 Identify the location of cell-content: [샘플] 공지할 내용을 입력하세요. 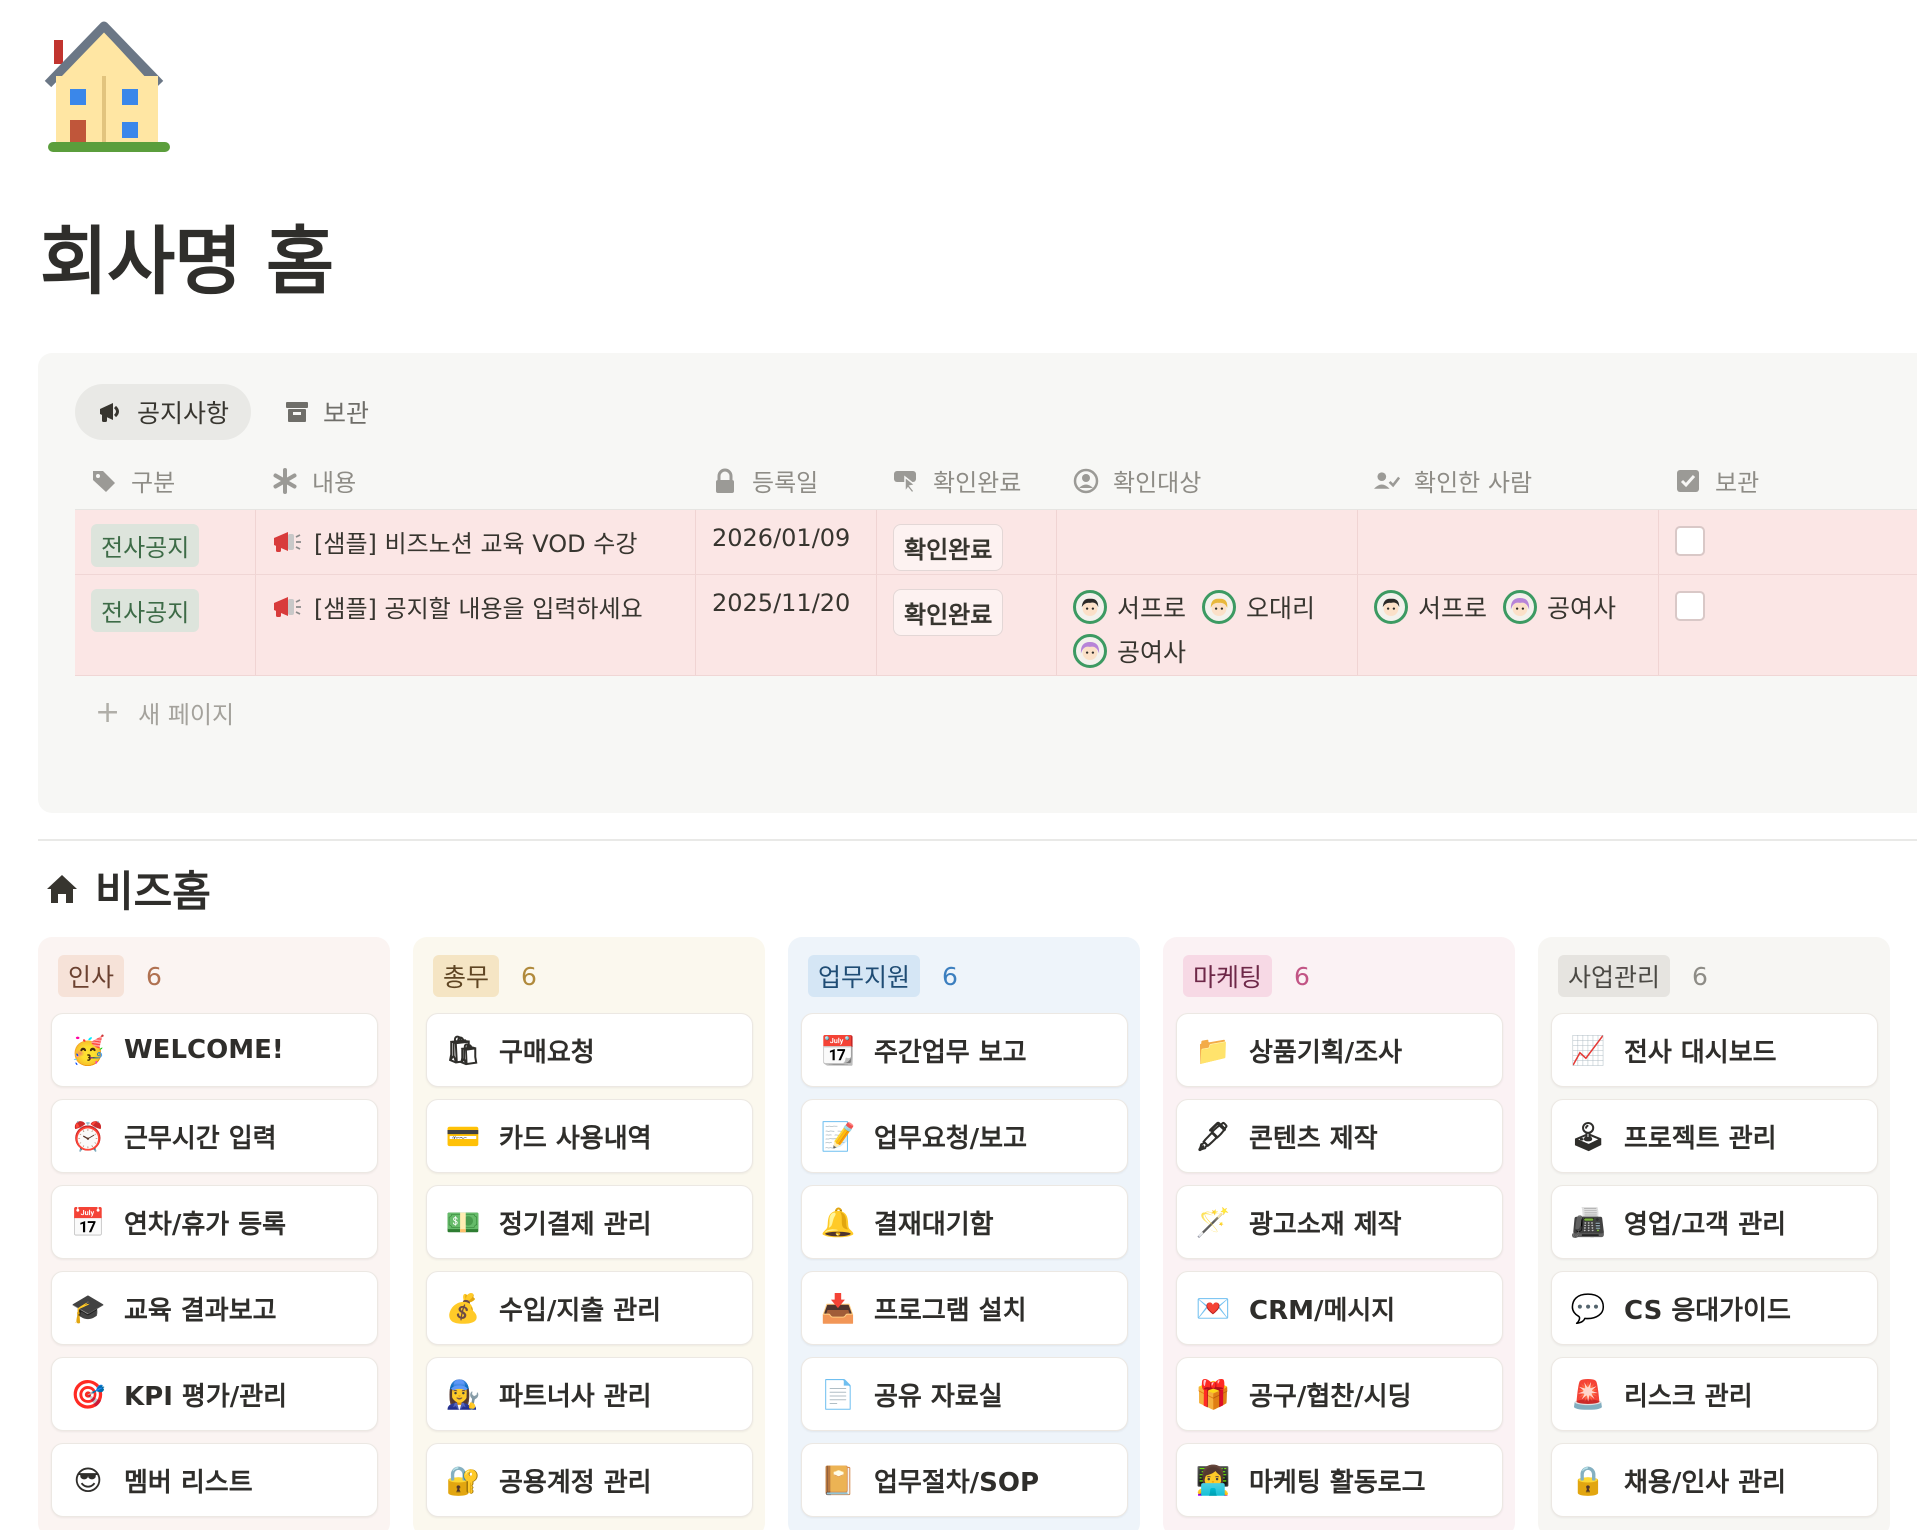
(476, 625).